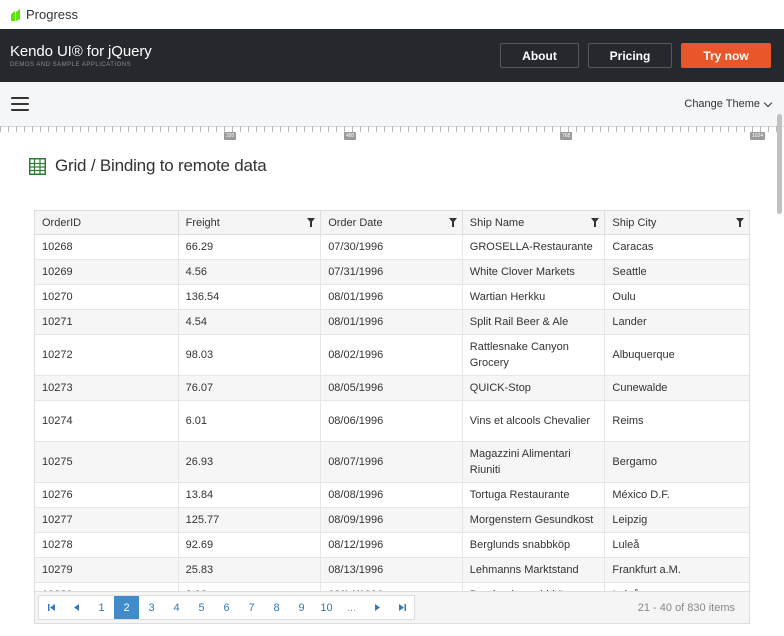 The height and width of the screenshot is (636, 784). What do you see at coordinates (392, 222) in the screenshot?
I see `column-header-order-date: Order Date` at bounding box center [392, 222].